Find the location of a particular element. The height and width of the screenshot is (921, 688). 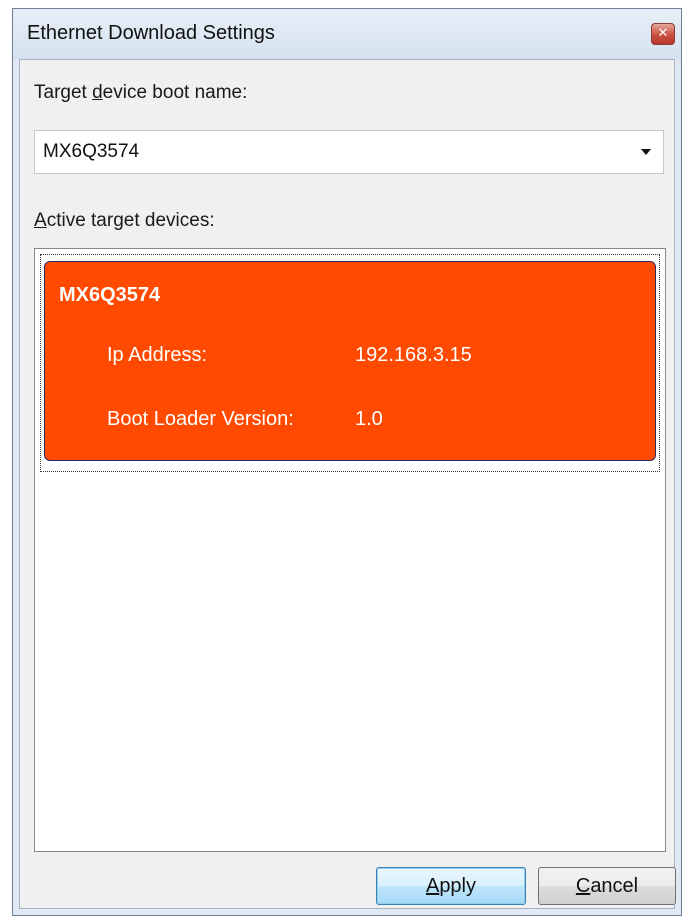

boot-name-value: MX6Q3574 is located at coordinates (91, 151).